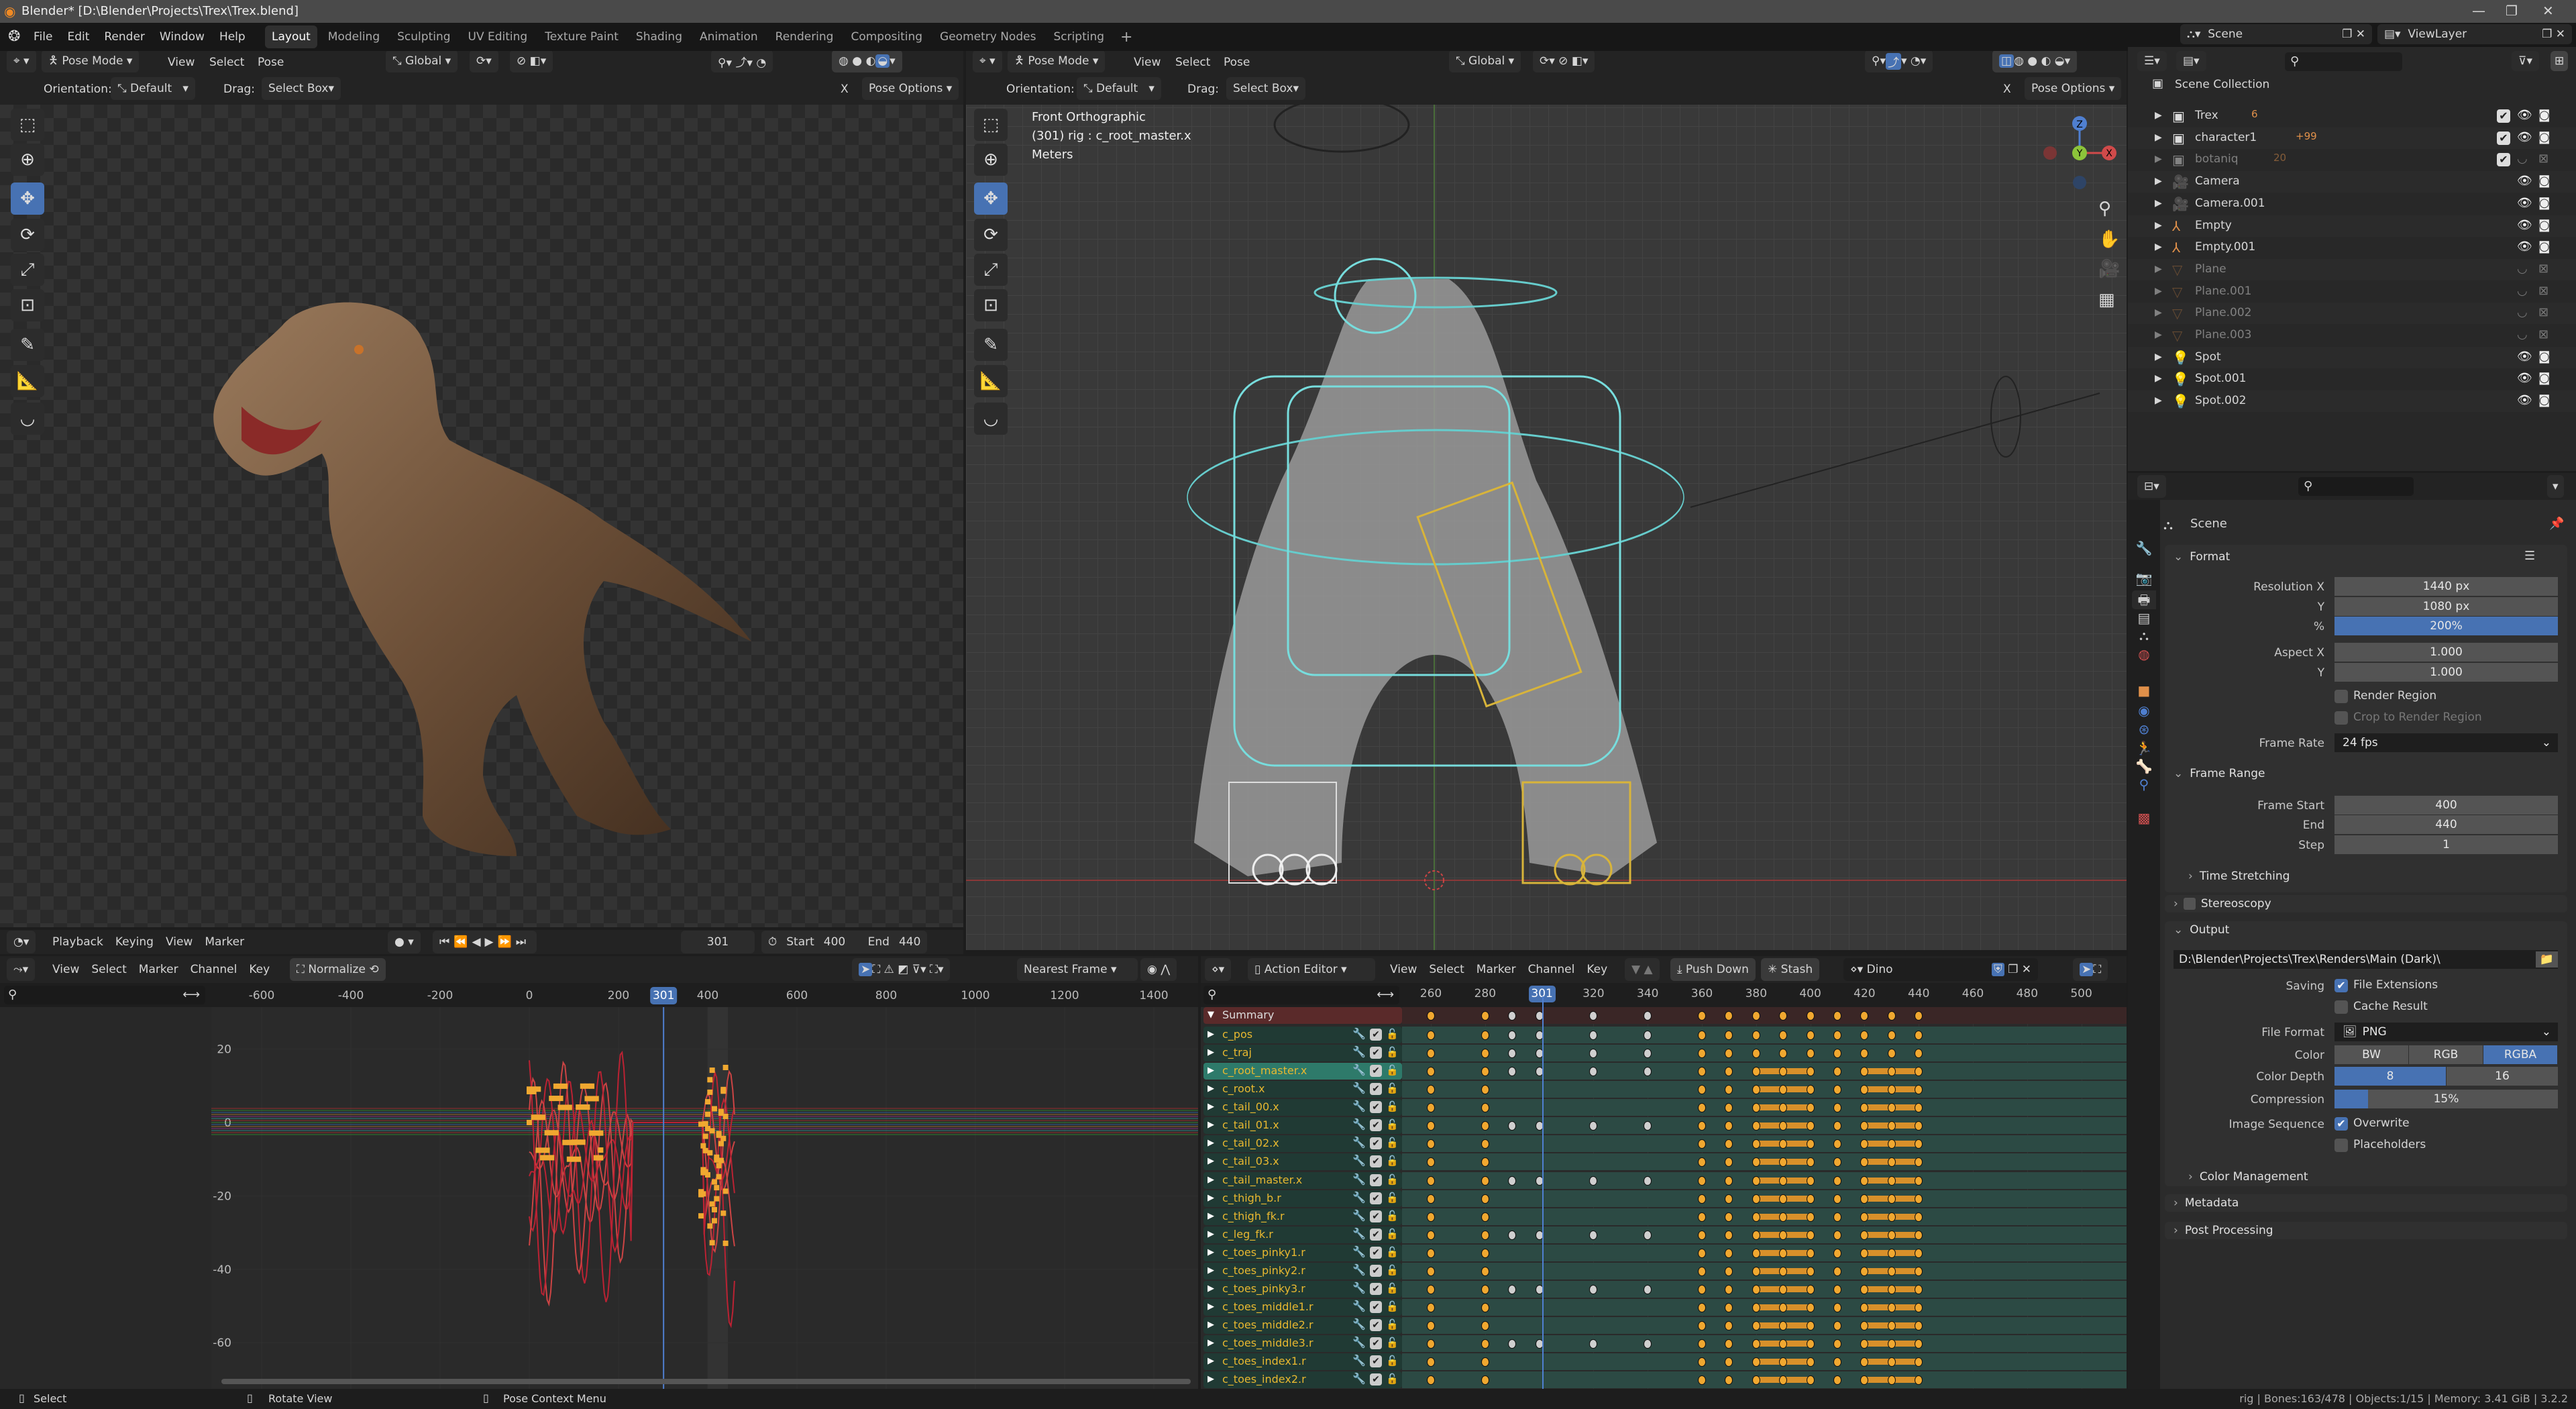 This screenshot has height=1409, width=2576. I want to click on camera-view-icon: 🎥, so click(2109, 269).